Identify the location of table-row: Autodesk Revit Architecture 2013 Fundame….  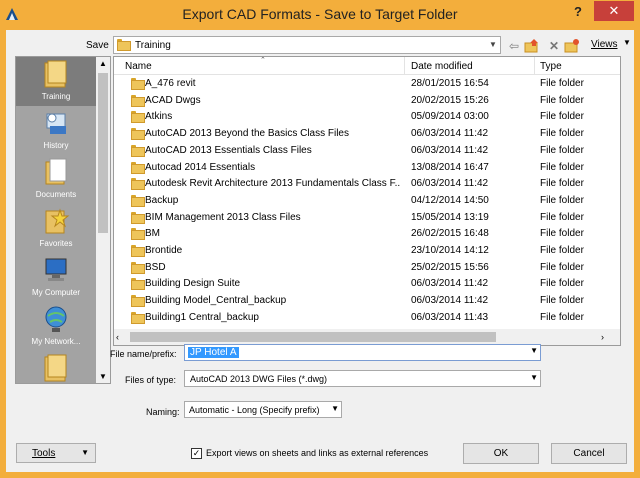
(367, 183).